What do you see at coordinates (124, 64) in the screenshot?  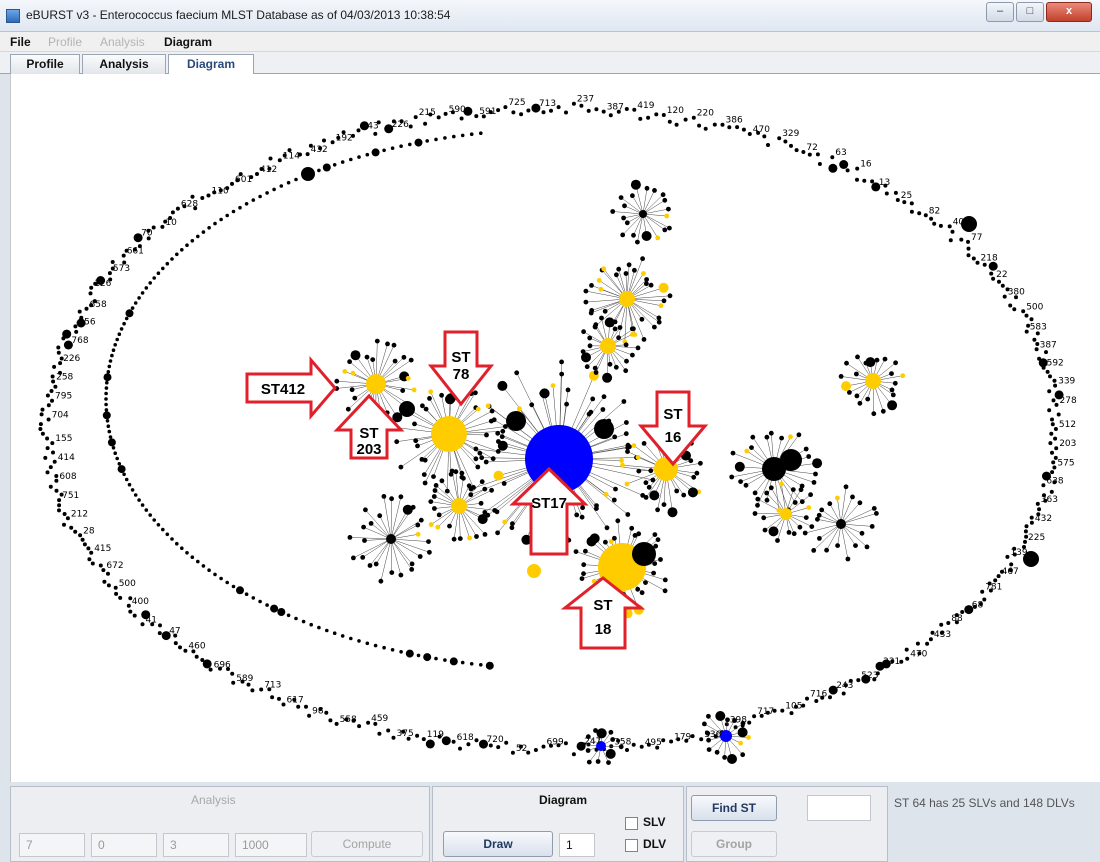 I see `tab-analysis: Analysis` at bounding box center [124, 64].